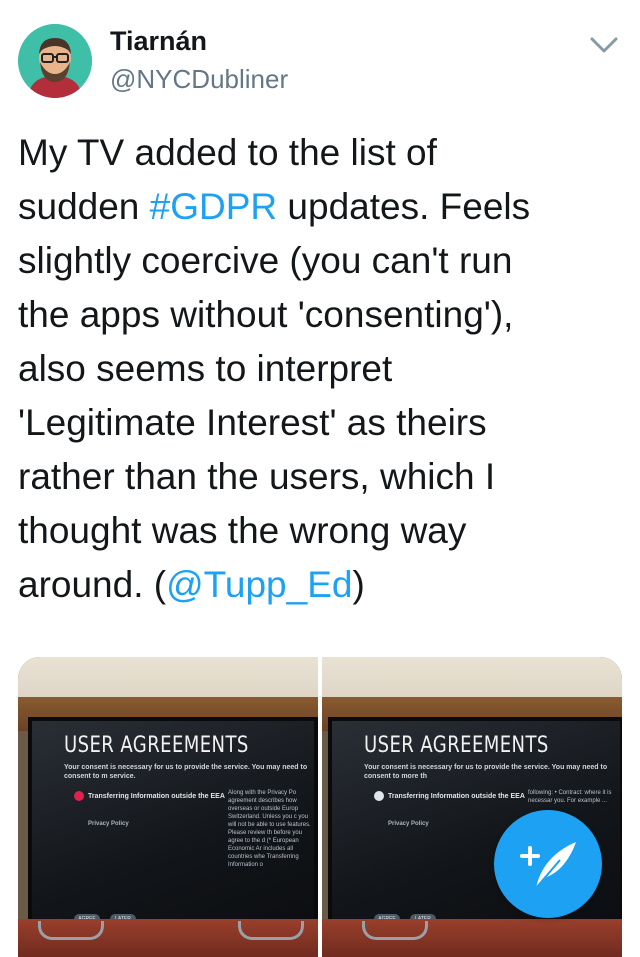  What do you see at coordinates (92, 584) in the screenshot?
I see `tweet-text-segment: around. (` at bounding box center [92, 584].